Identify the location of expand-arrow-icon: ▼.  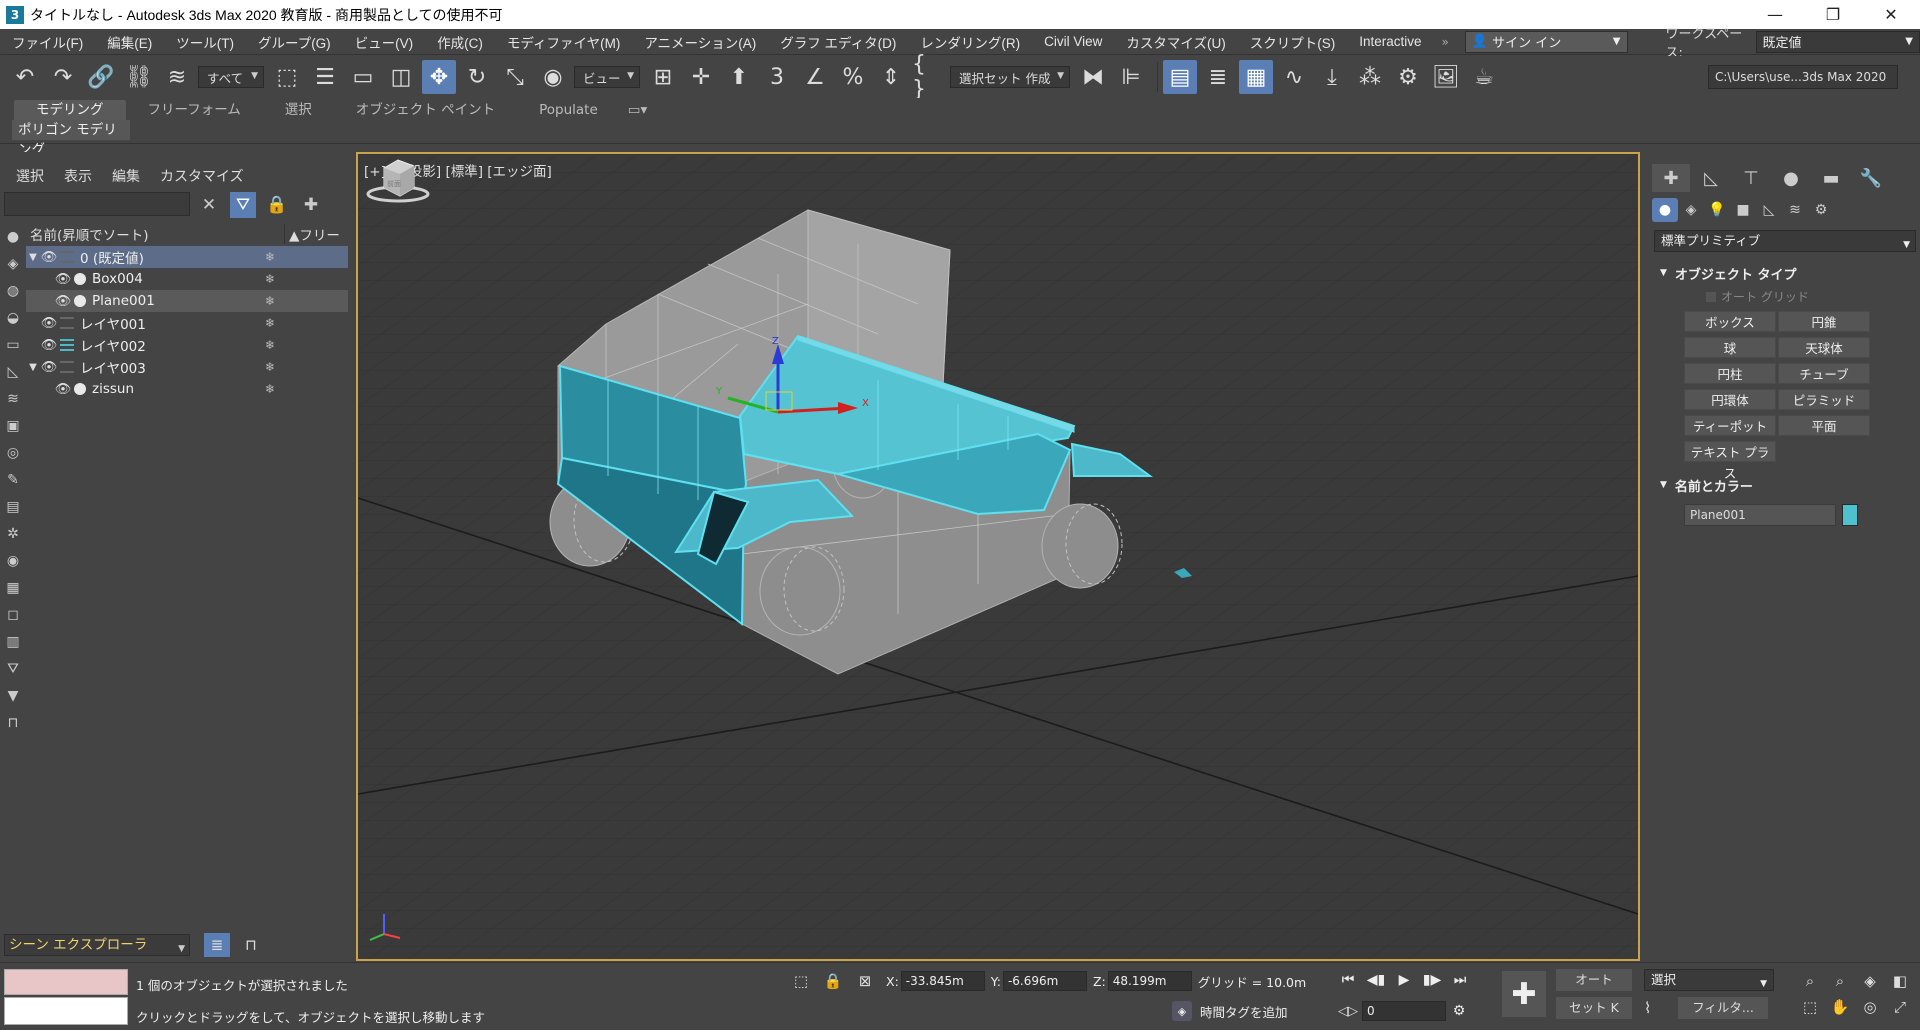
(33, 257).